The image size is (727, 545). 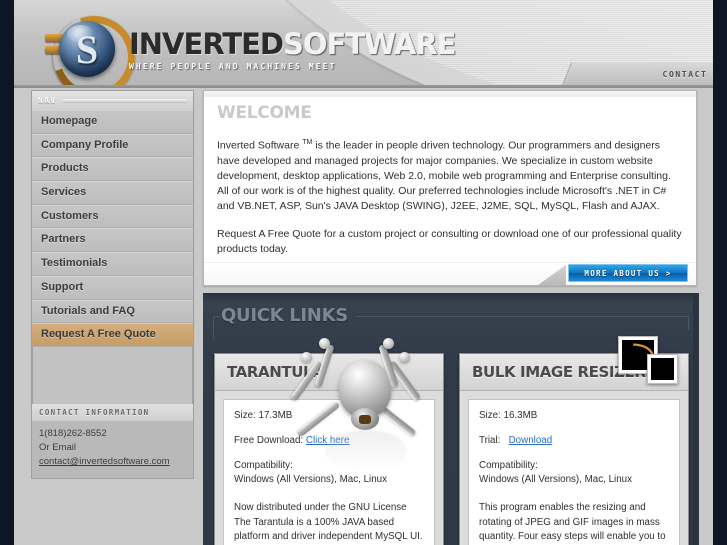 I want to click on logo-gloss, so click(x=81, y=34).